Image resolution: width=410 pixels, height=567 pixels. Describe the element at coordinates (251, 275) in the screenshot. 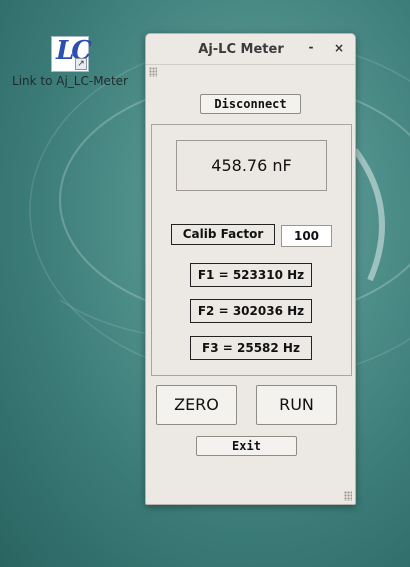

I see `f1-readout: F1 = 523310 Hz` at that location.